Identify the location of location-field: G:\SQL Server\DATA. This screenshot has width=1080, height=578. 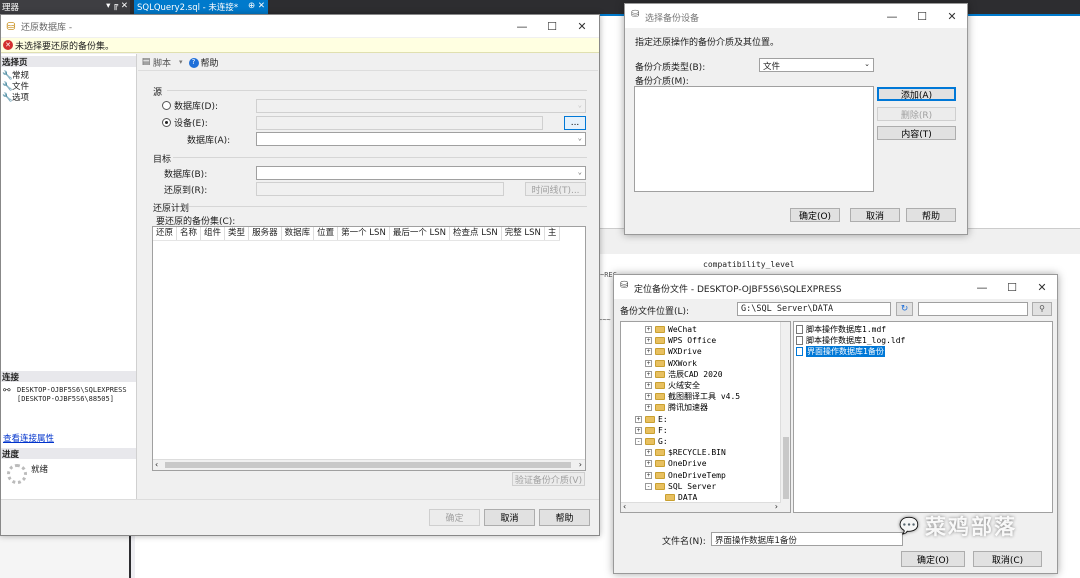
(814, 309).